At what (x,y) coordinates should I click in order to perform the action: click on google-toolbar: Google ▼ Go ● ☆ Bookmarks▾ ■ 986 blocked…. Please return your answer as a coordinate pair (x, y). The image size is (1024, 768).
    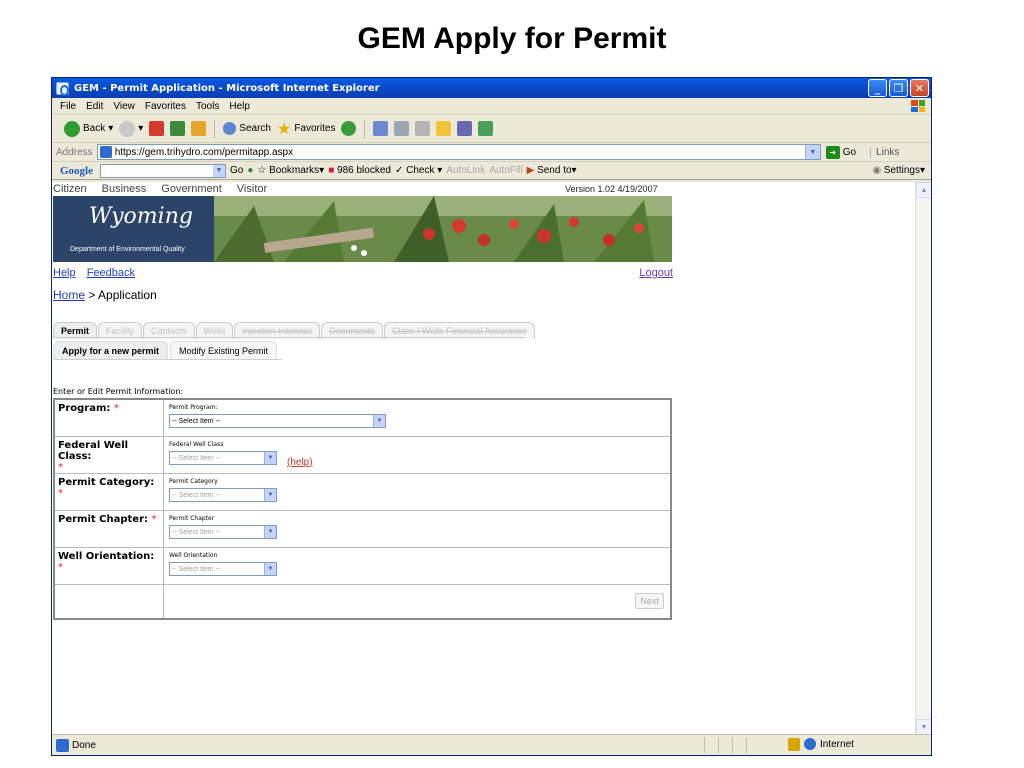
    Looking at the image, I should click on (491, 171).